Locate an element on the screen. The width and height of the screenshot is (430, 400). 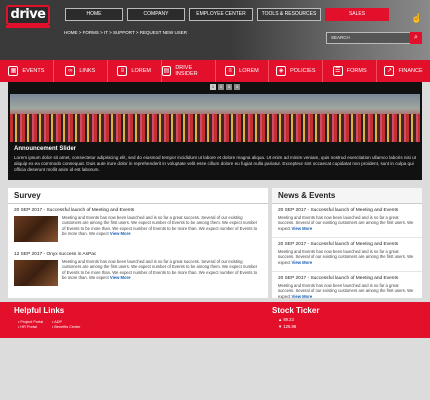
nav-tools-resources: TOOLS & RESOURCES is located at coordinates (289, 14).